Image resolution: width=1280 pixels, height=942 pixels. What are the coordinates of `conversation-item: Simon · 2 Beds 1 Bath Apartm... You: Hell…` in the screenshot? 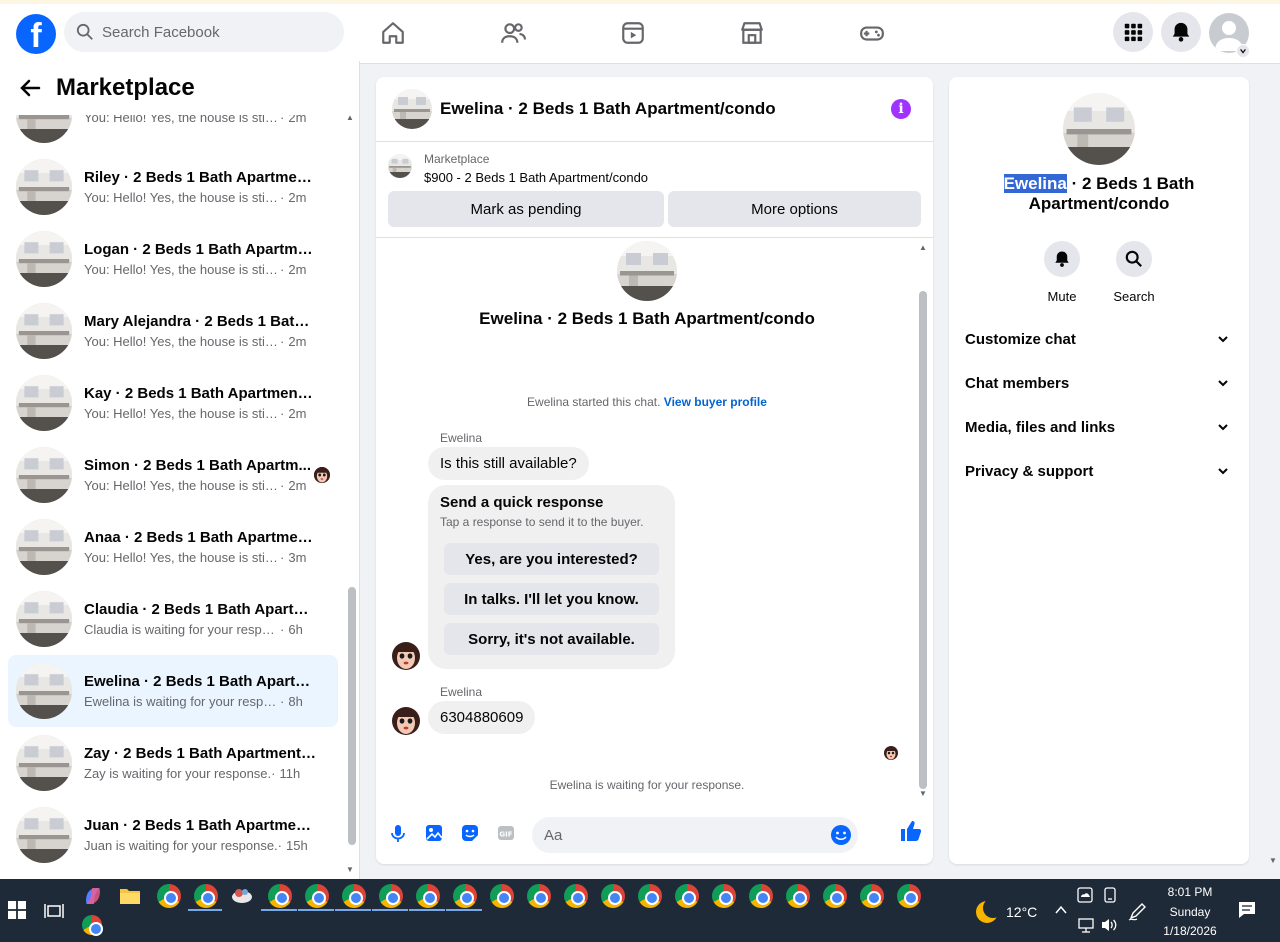 It's located at (173, 475).